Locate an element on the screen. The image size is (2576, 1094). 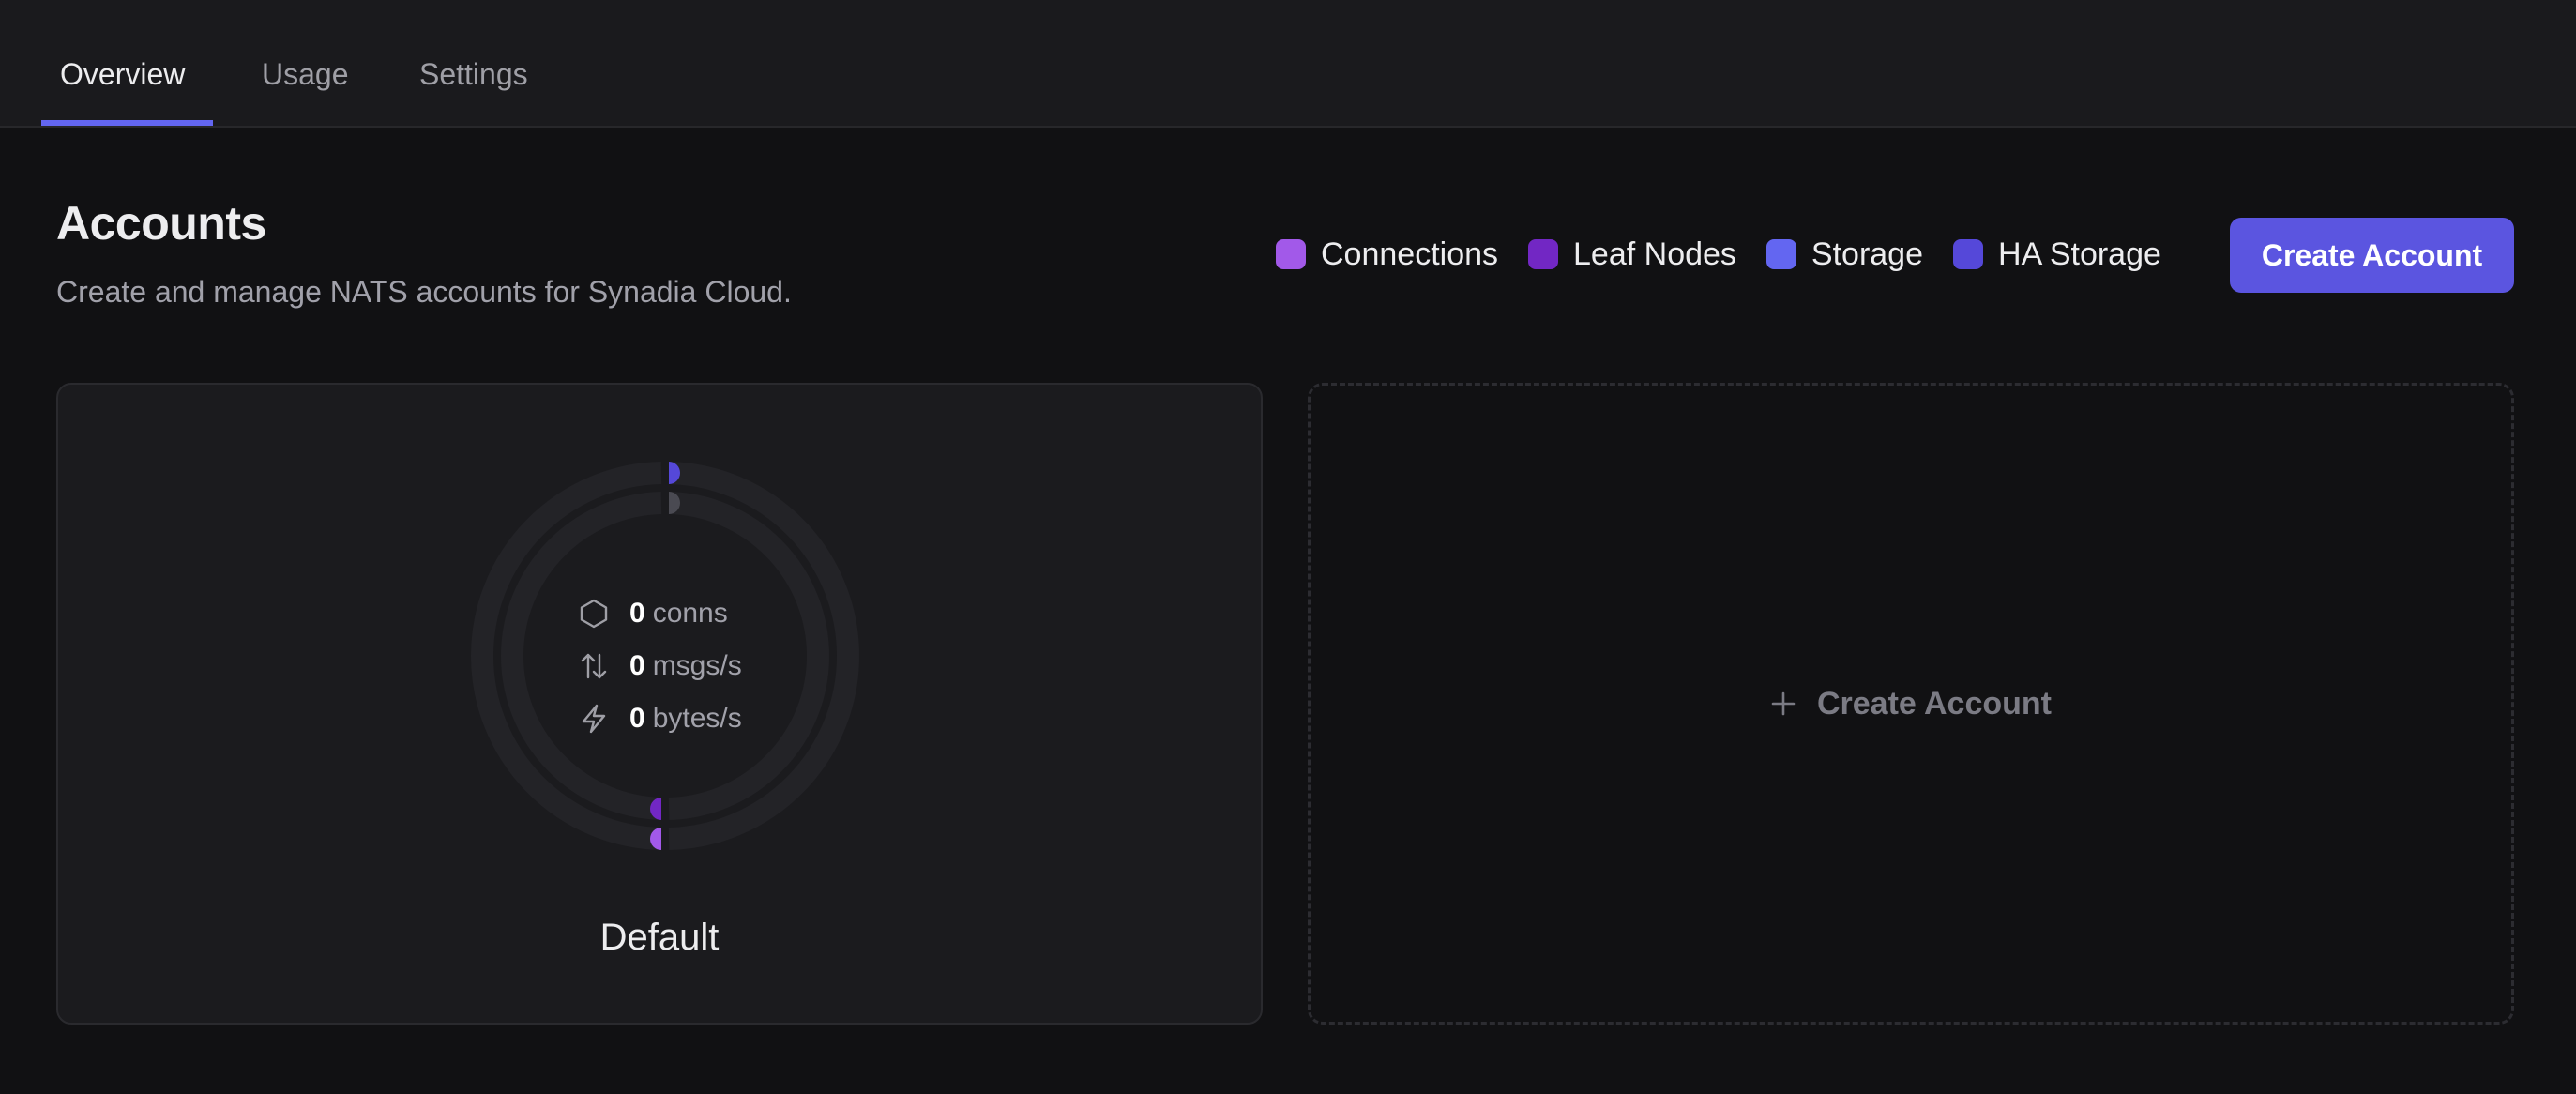
legend-label: Storage is located at coordinates (1867, 254).